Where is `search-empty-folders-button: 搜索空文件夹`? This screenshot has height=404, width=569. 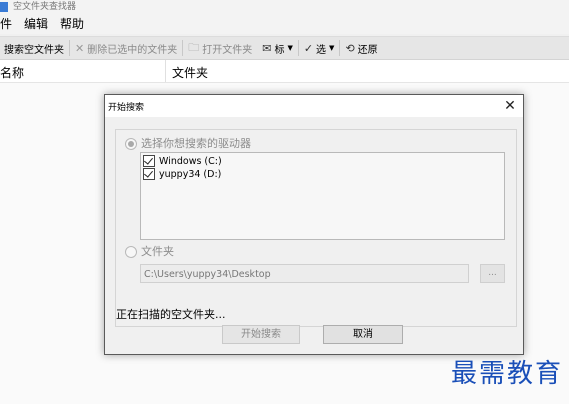 search-empty-folders-button: 搜索空文件夹 is located at coordinates (34, 48).